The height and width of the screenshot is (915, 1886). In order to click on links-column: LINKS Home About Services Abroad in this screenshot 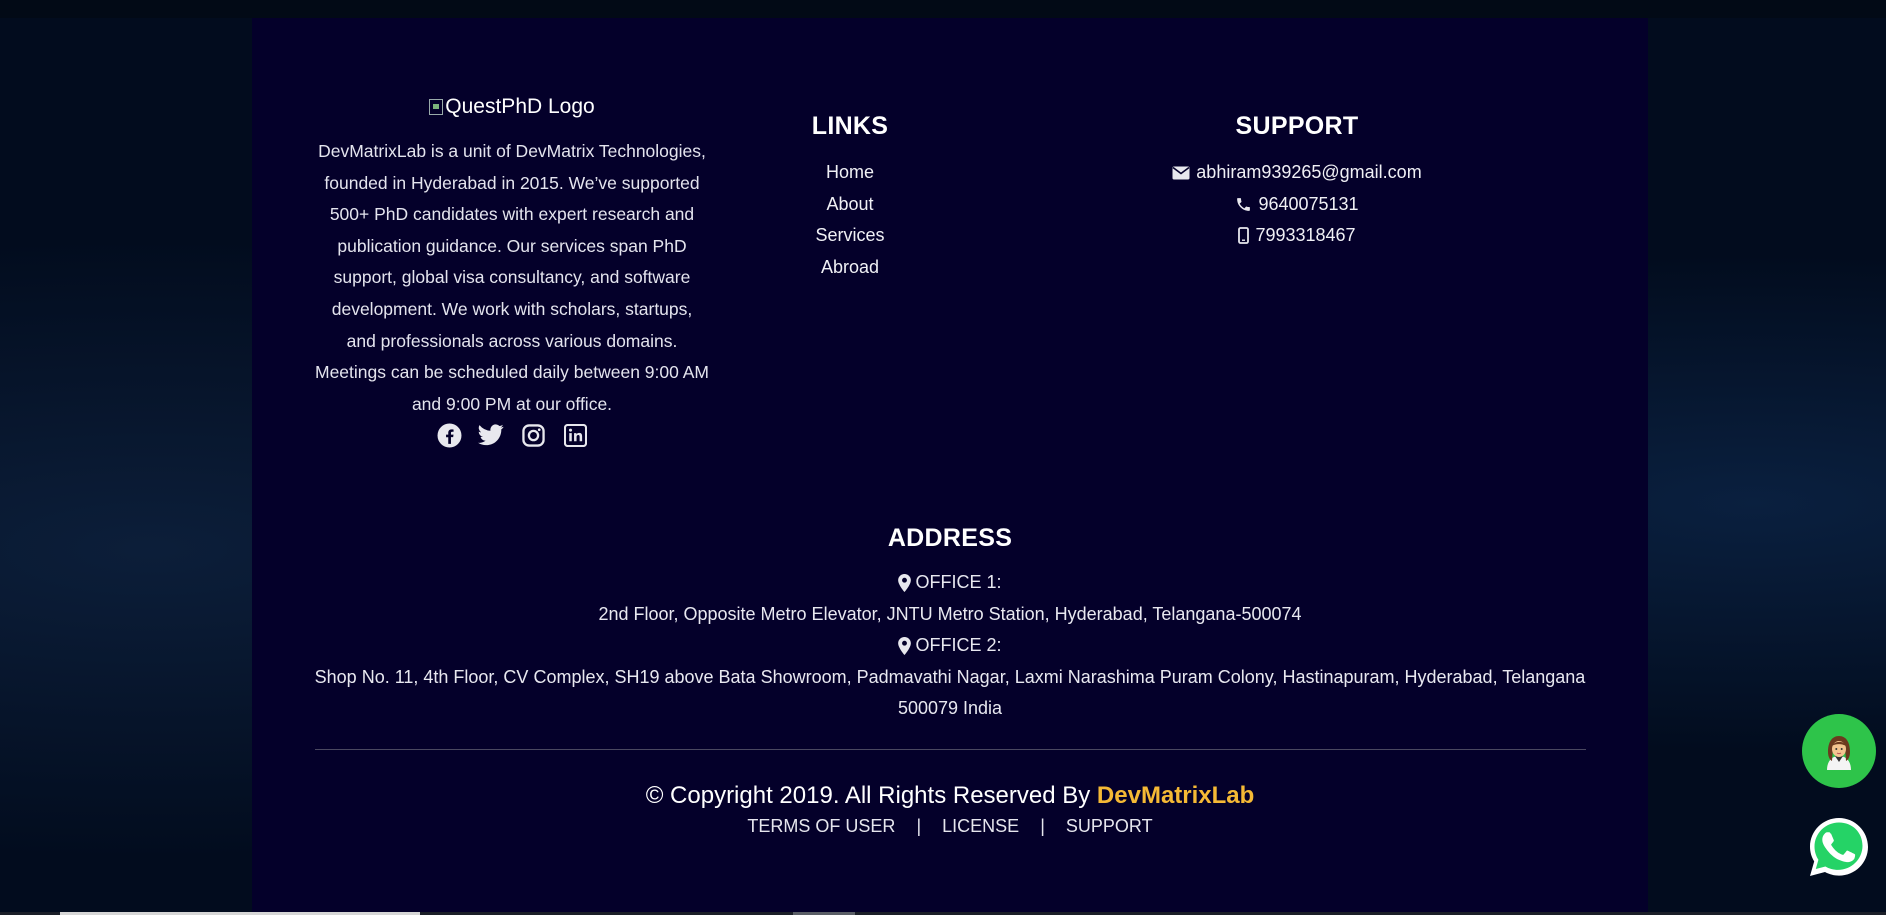, I will do `click(850, 188)`.